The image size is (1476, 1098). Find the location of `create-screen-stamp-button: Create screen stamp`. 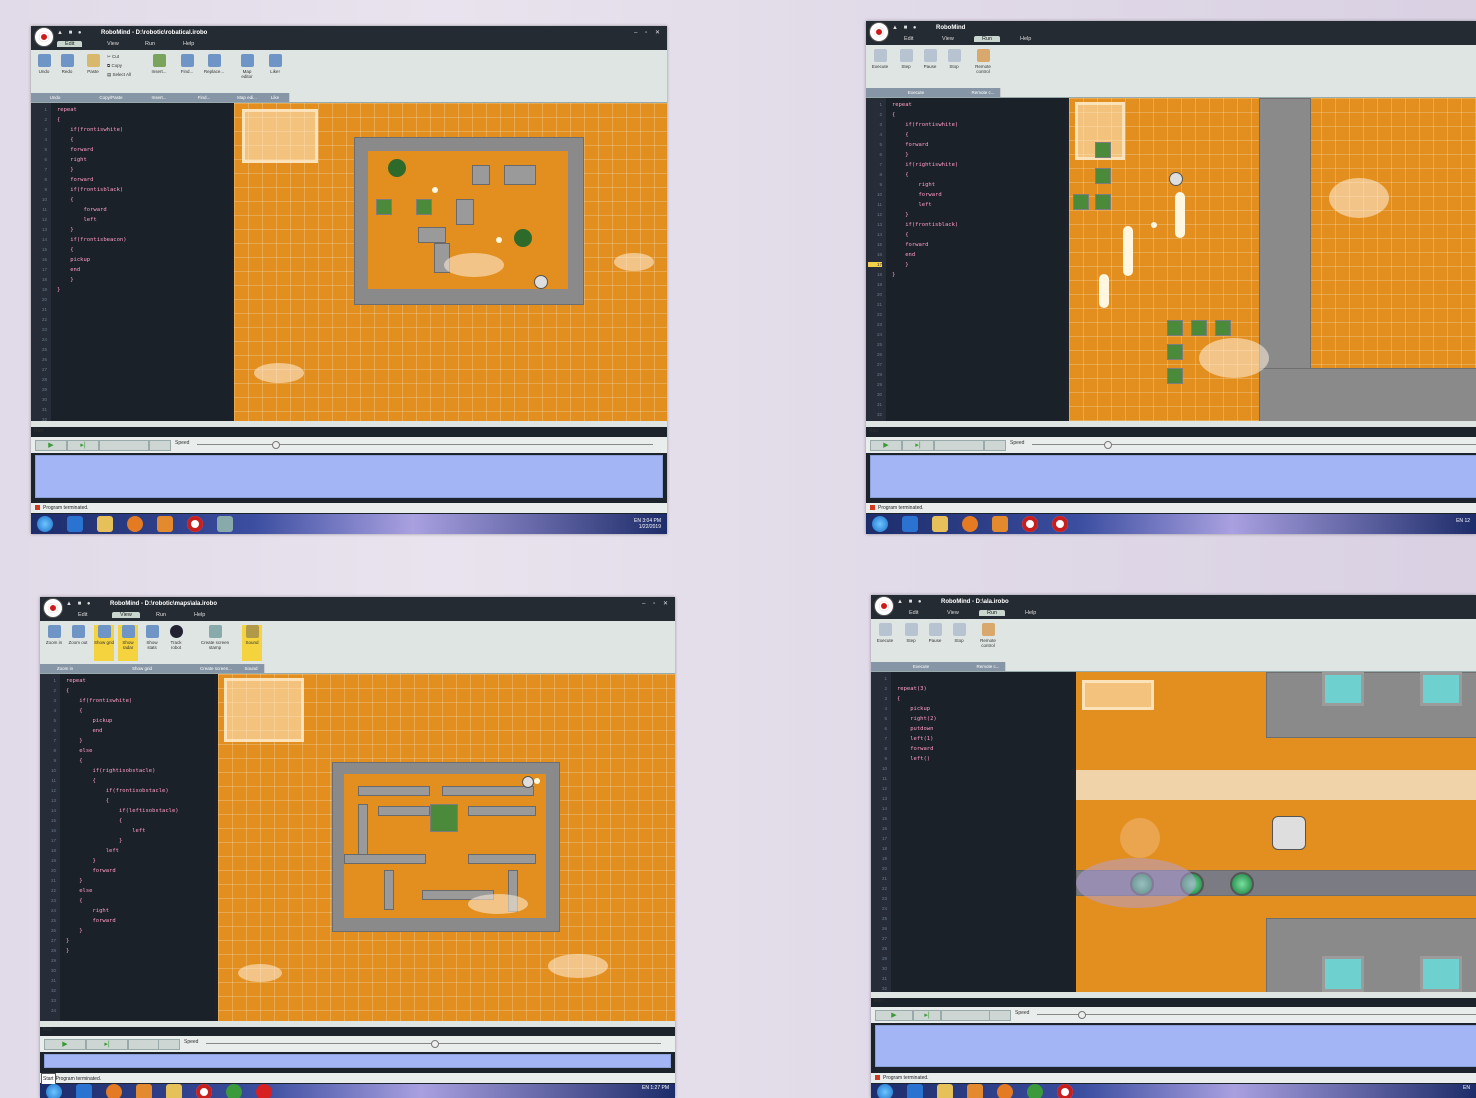

create-screen-stamp-button: Create screen stamp is located at coordinates (215, 643).